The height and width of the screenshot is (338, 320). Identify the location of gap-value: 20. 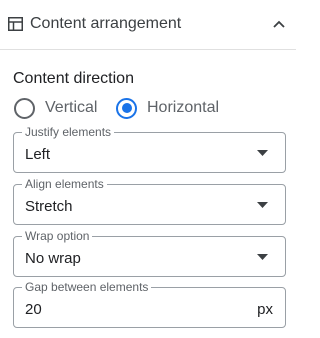
(33, 309).